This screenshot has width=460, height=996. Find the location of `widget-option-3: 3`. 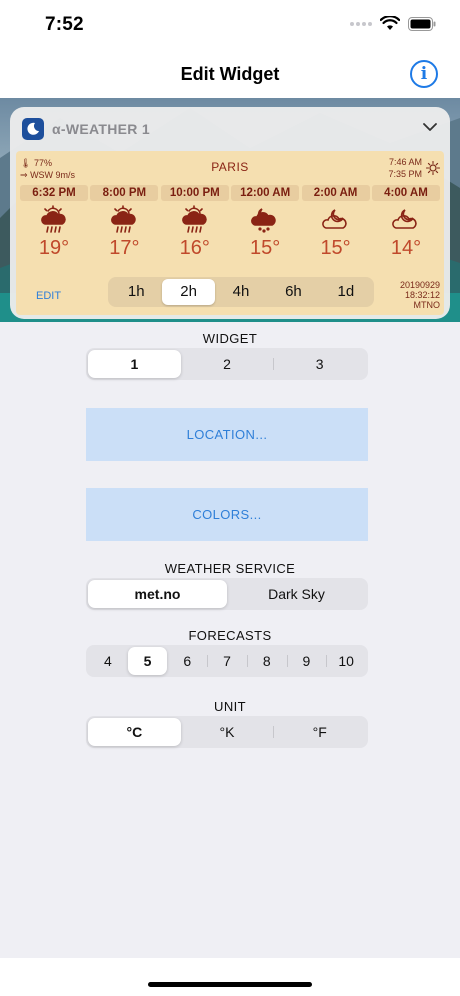

widget-option-3: 3 is located at coordinates (319, 364).